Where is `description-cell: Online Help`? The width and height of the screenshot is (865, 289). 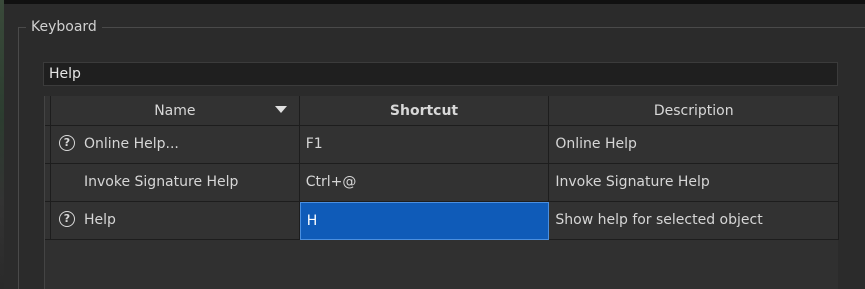 description-cell: Online Help is located at coordinates (694, 145).